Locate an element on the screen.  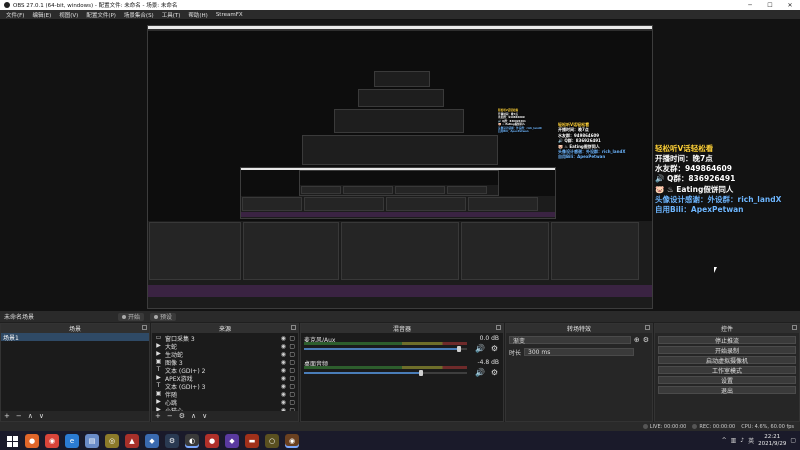
windows-start-button is located at coordinates (12, 441).